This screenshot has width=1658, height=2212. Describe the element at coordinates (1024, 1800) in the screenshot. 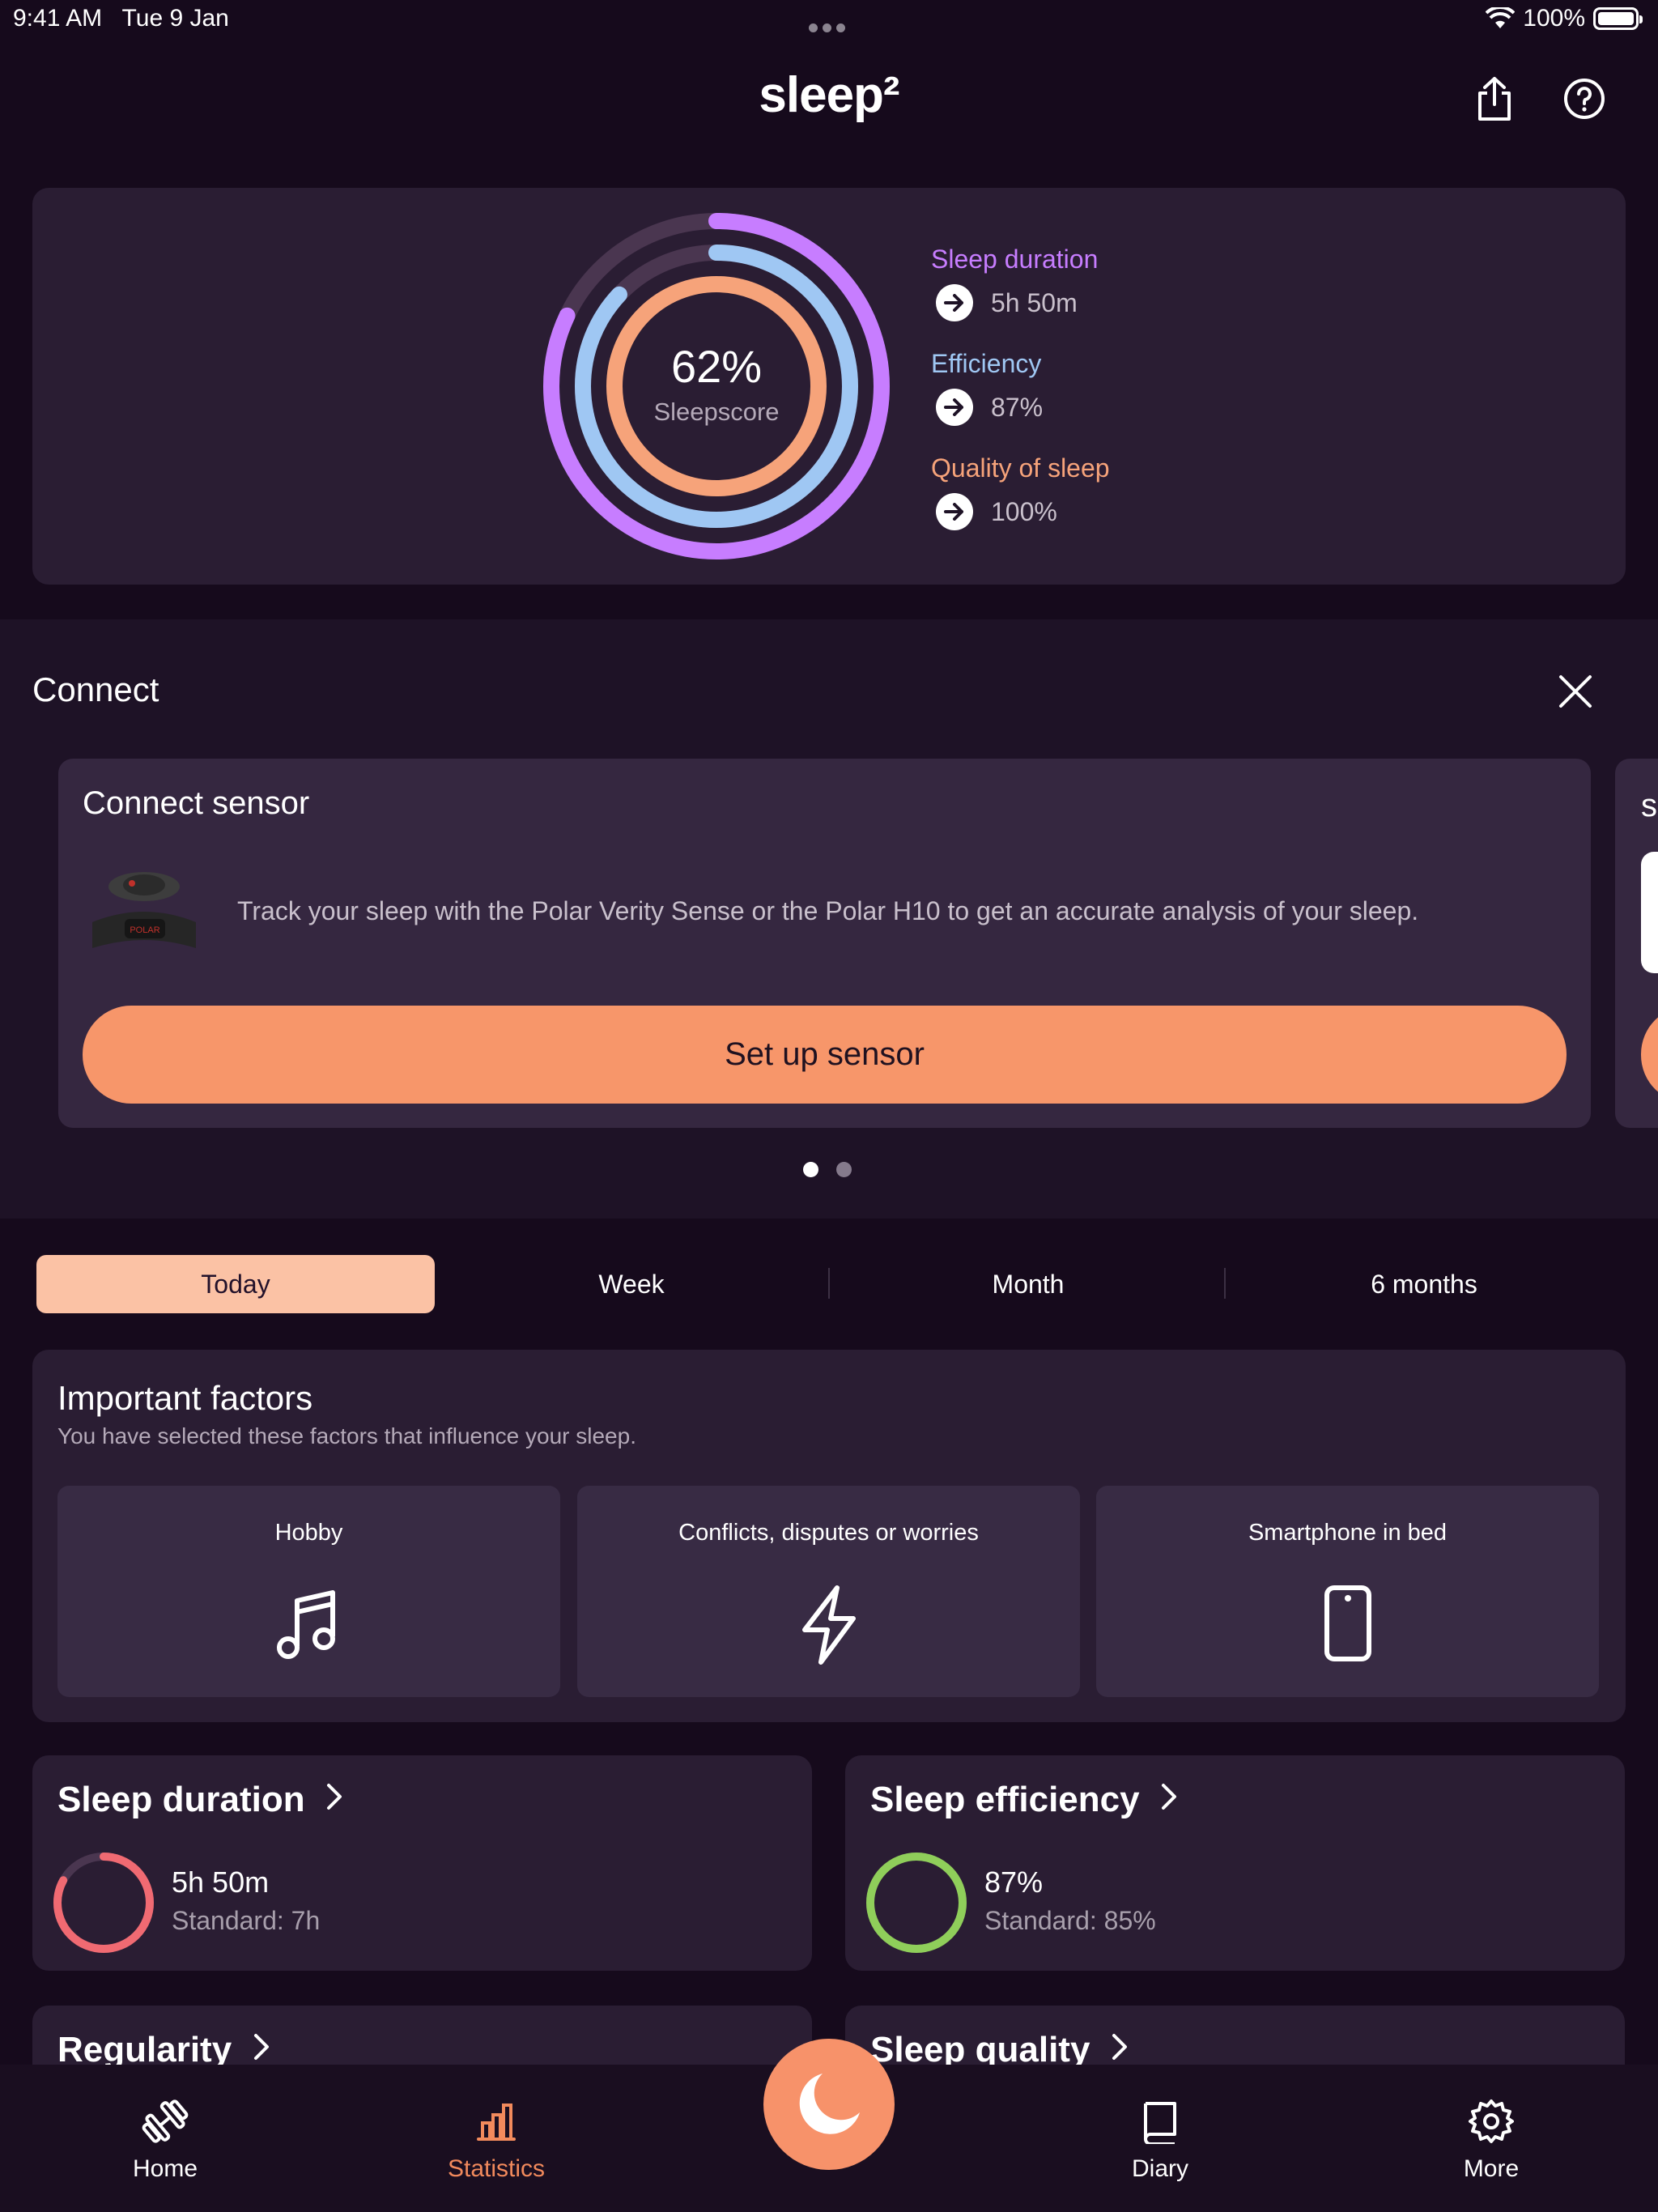

I see `metric-title: Sleep efficiency` at that location.